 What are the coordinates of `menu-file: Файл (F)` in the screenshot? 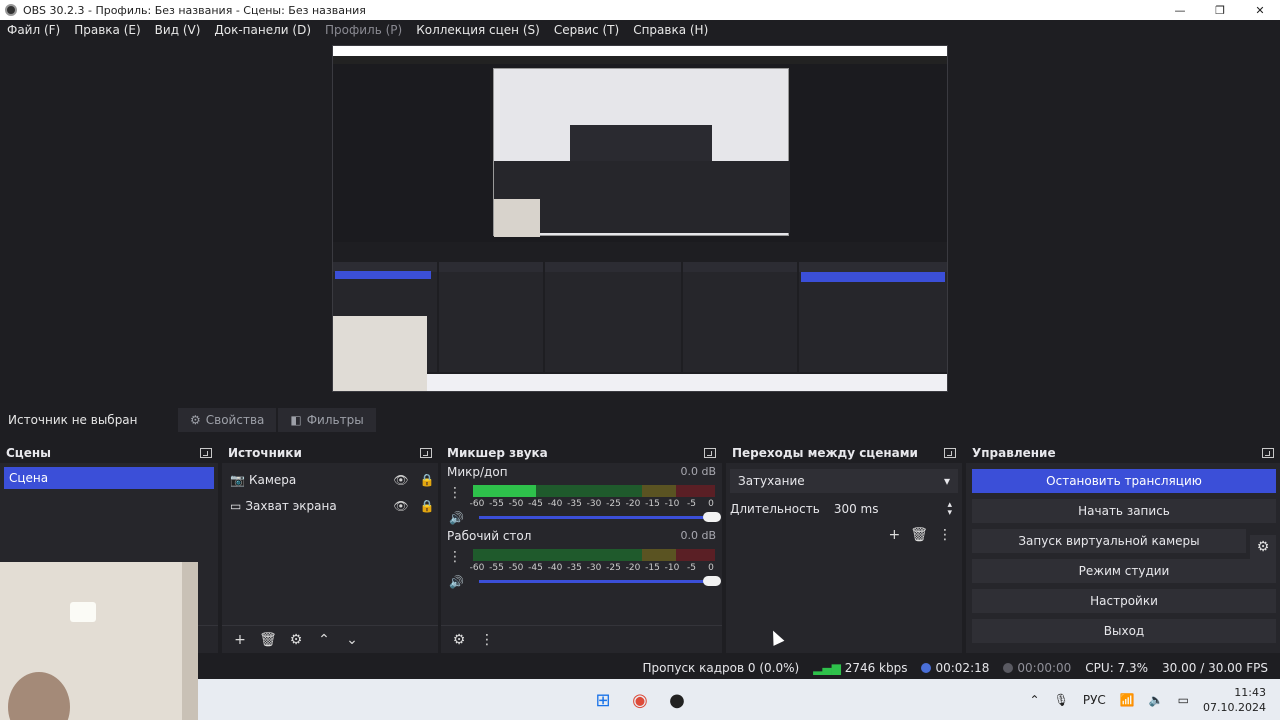 It's located at (33, 30).